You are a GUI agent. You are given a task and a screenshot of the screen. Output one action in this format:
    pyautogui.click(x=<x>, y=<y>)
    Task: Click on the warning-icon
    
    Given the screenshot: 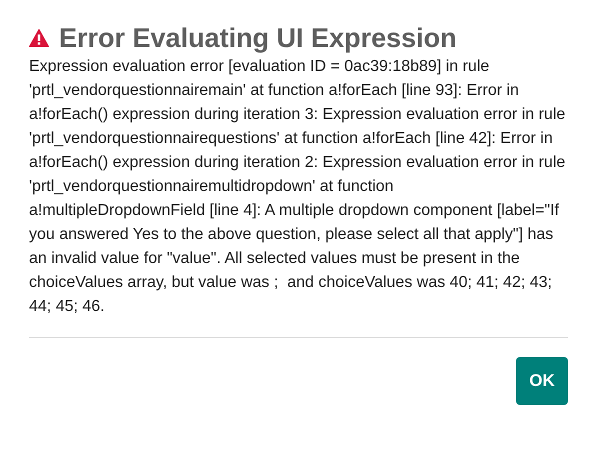 What is the action you would take?
    pyautogui.click(x=39, y=38)
    